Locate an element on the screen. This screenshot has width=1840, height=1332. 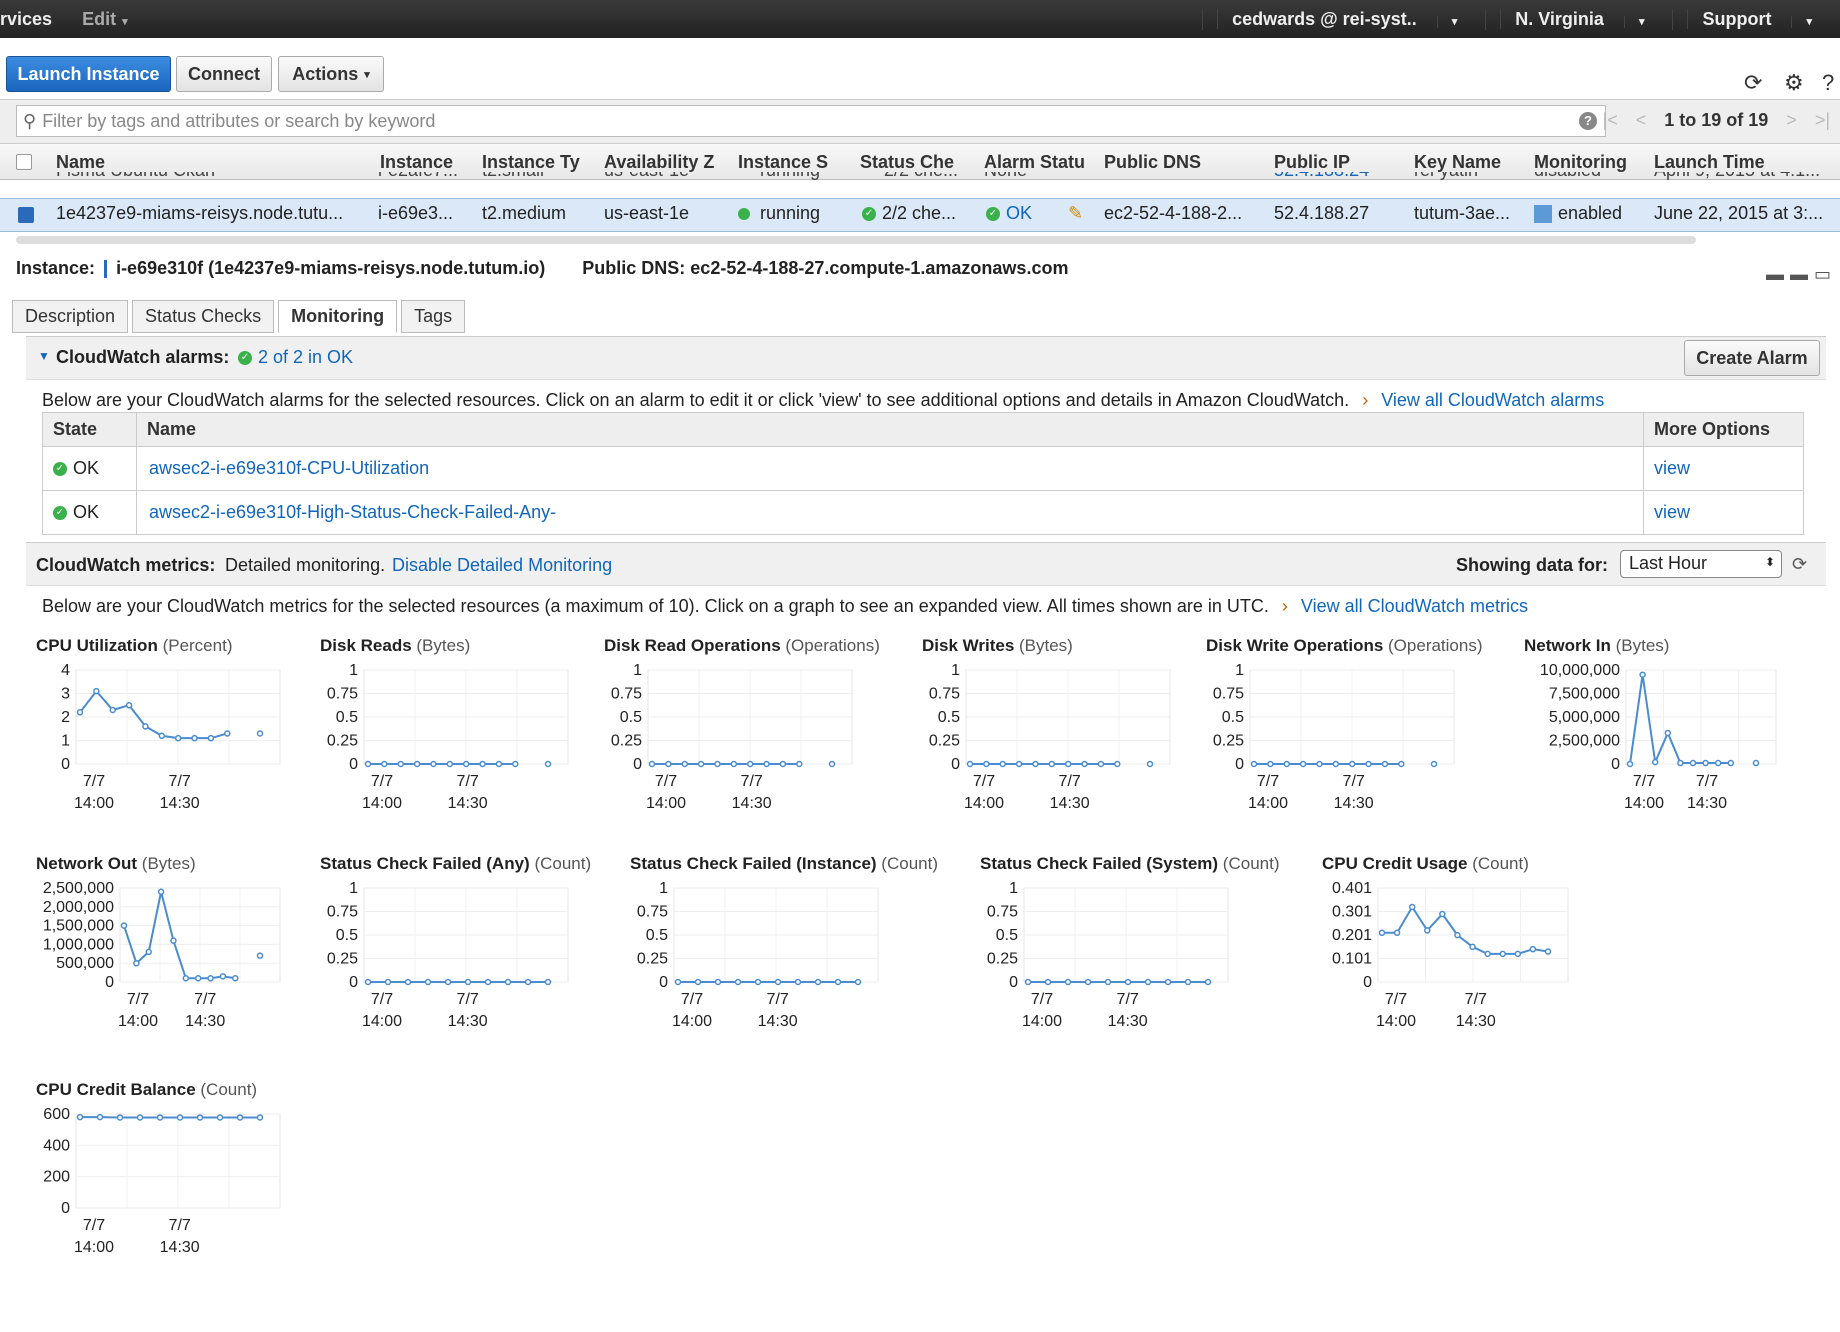
x-tick-label: 7/7 is located at coordinates (94, 781).